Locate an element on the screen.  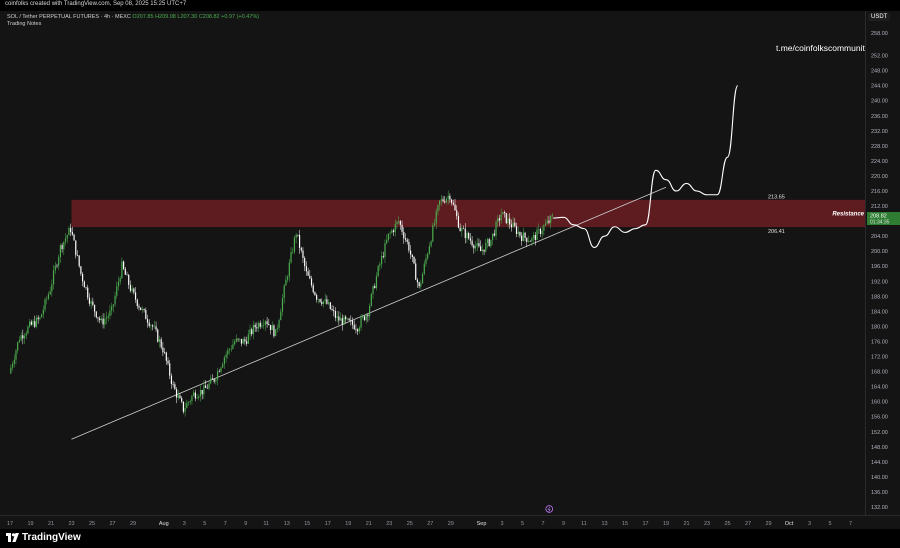
price-tick-label: 132.00 is located at coordinates (879, 508).